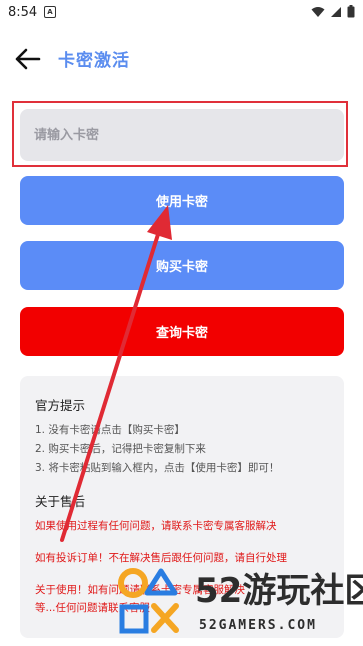  I want to click on watermark-site: 52GAMERS.COM, so click(258, 625).